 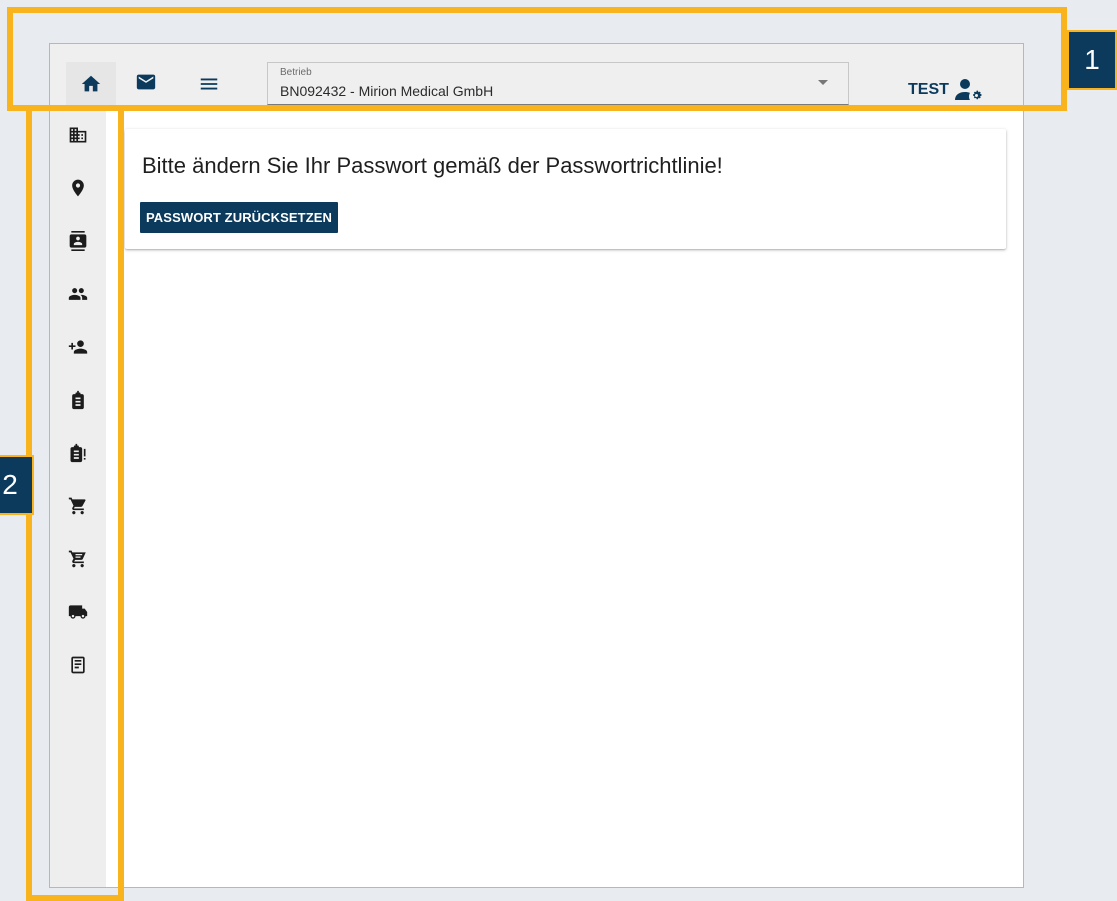 What do you see at coordinates (239, 217) in the screenshot?
I see `reset-password-button: PASSWORT ZURÜCKSETZEN` at bounding box center [239, 217].